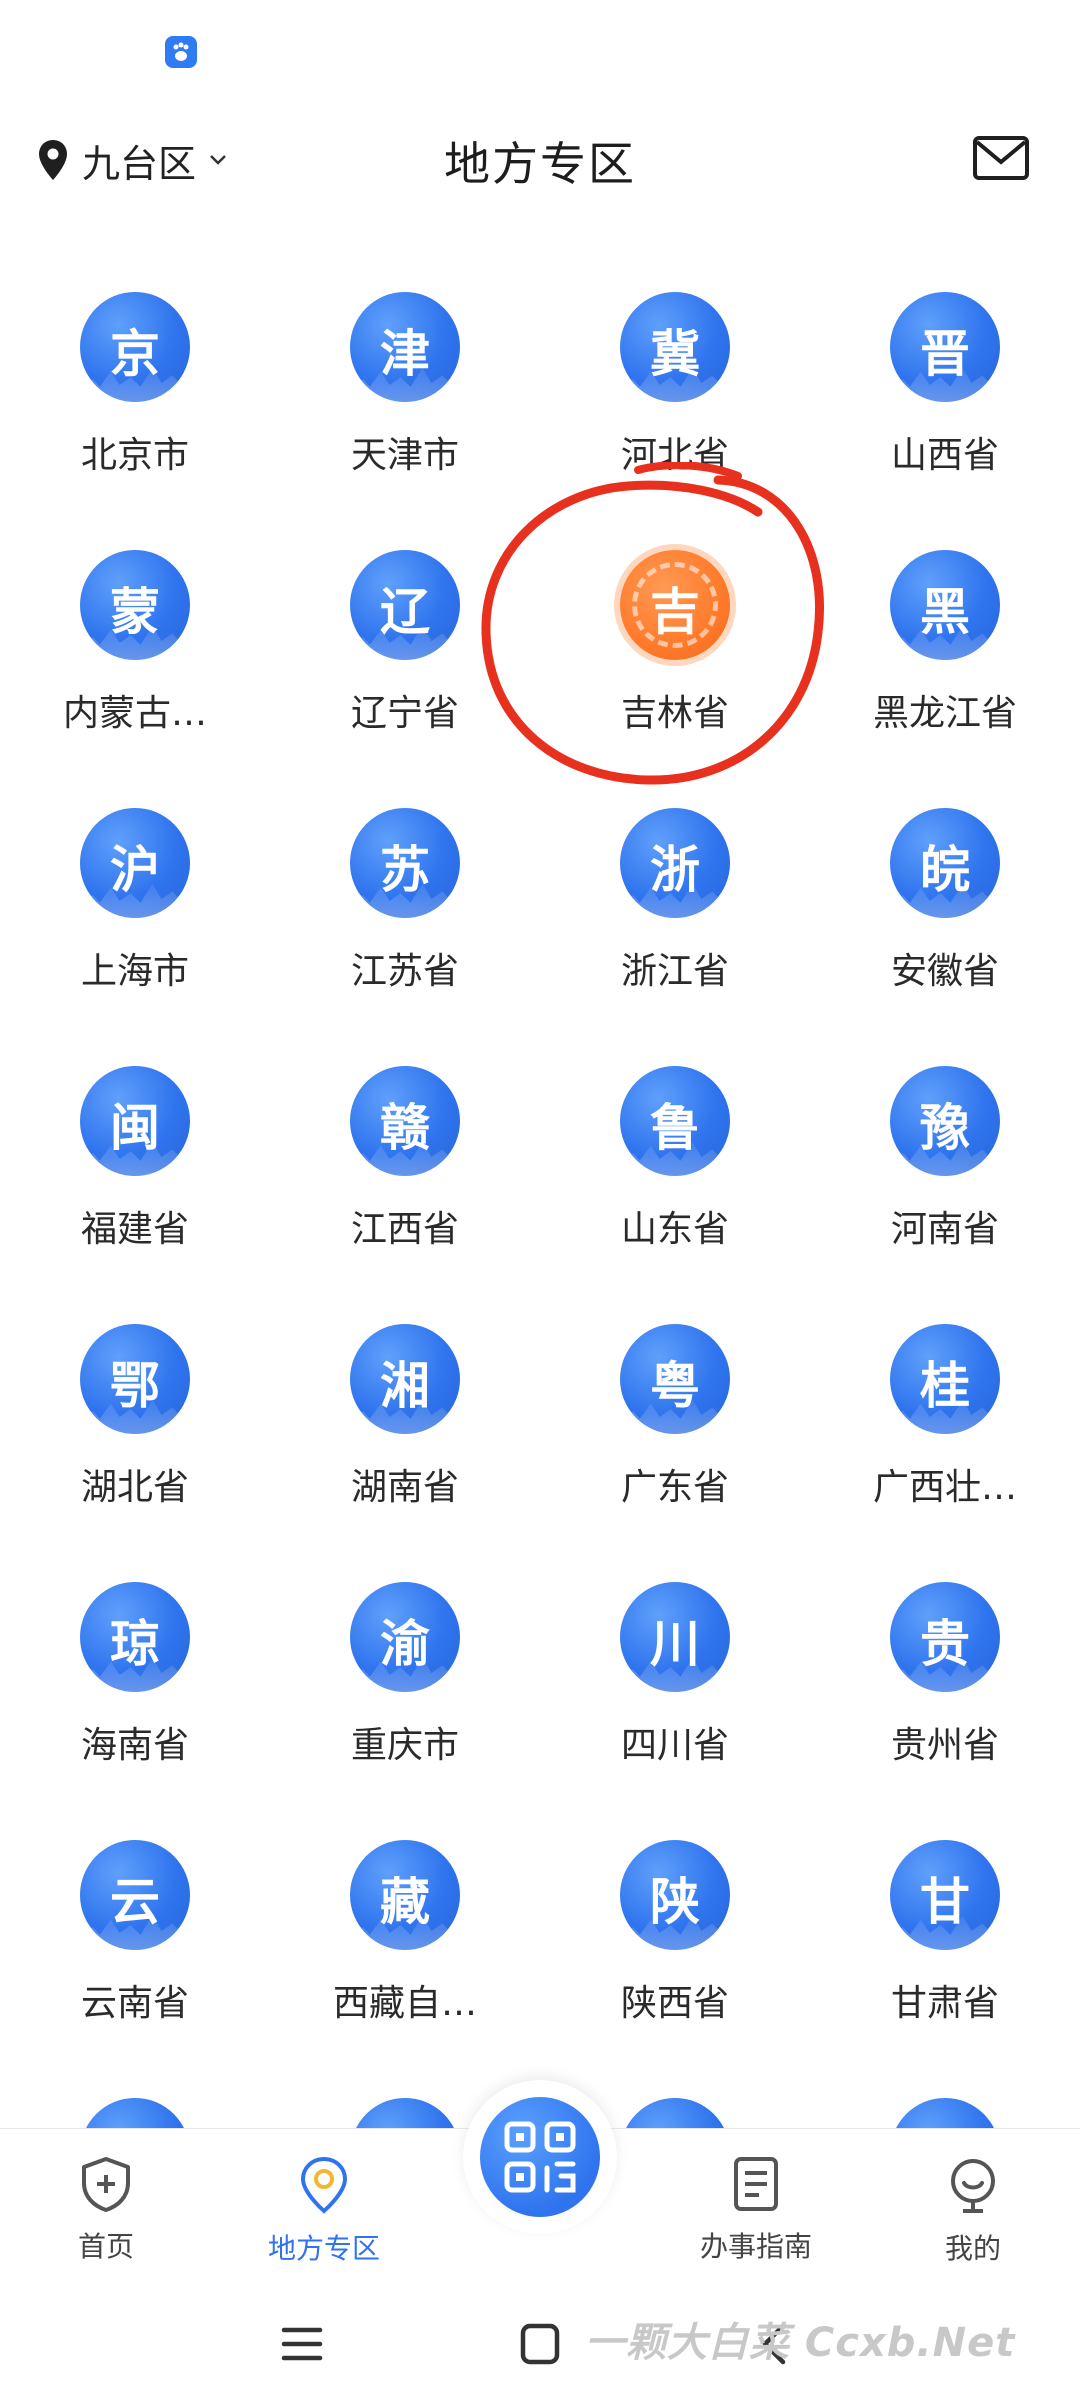 The height and width of the screenshot is (2400, 1080). I want to click on region-emblem-icon: 琼, so click(135, 1637).